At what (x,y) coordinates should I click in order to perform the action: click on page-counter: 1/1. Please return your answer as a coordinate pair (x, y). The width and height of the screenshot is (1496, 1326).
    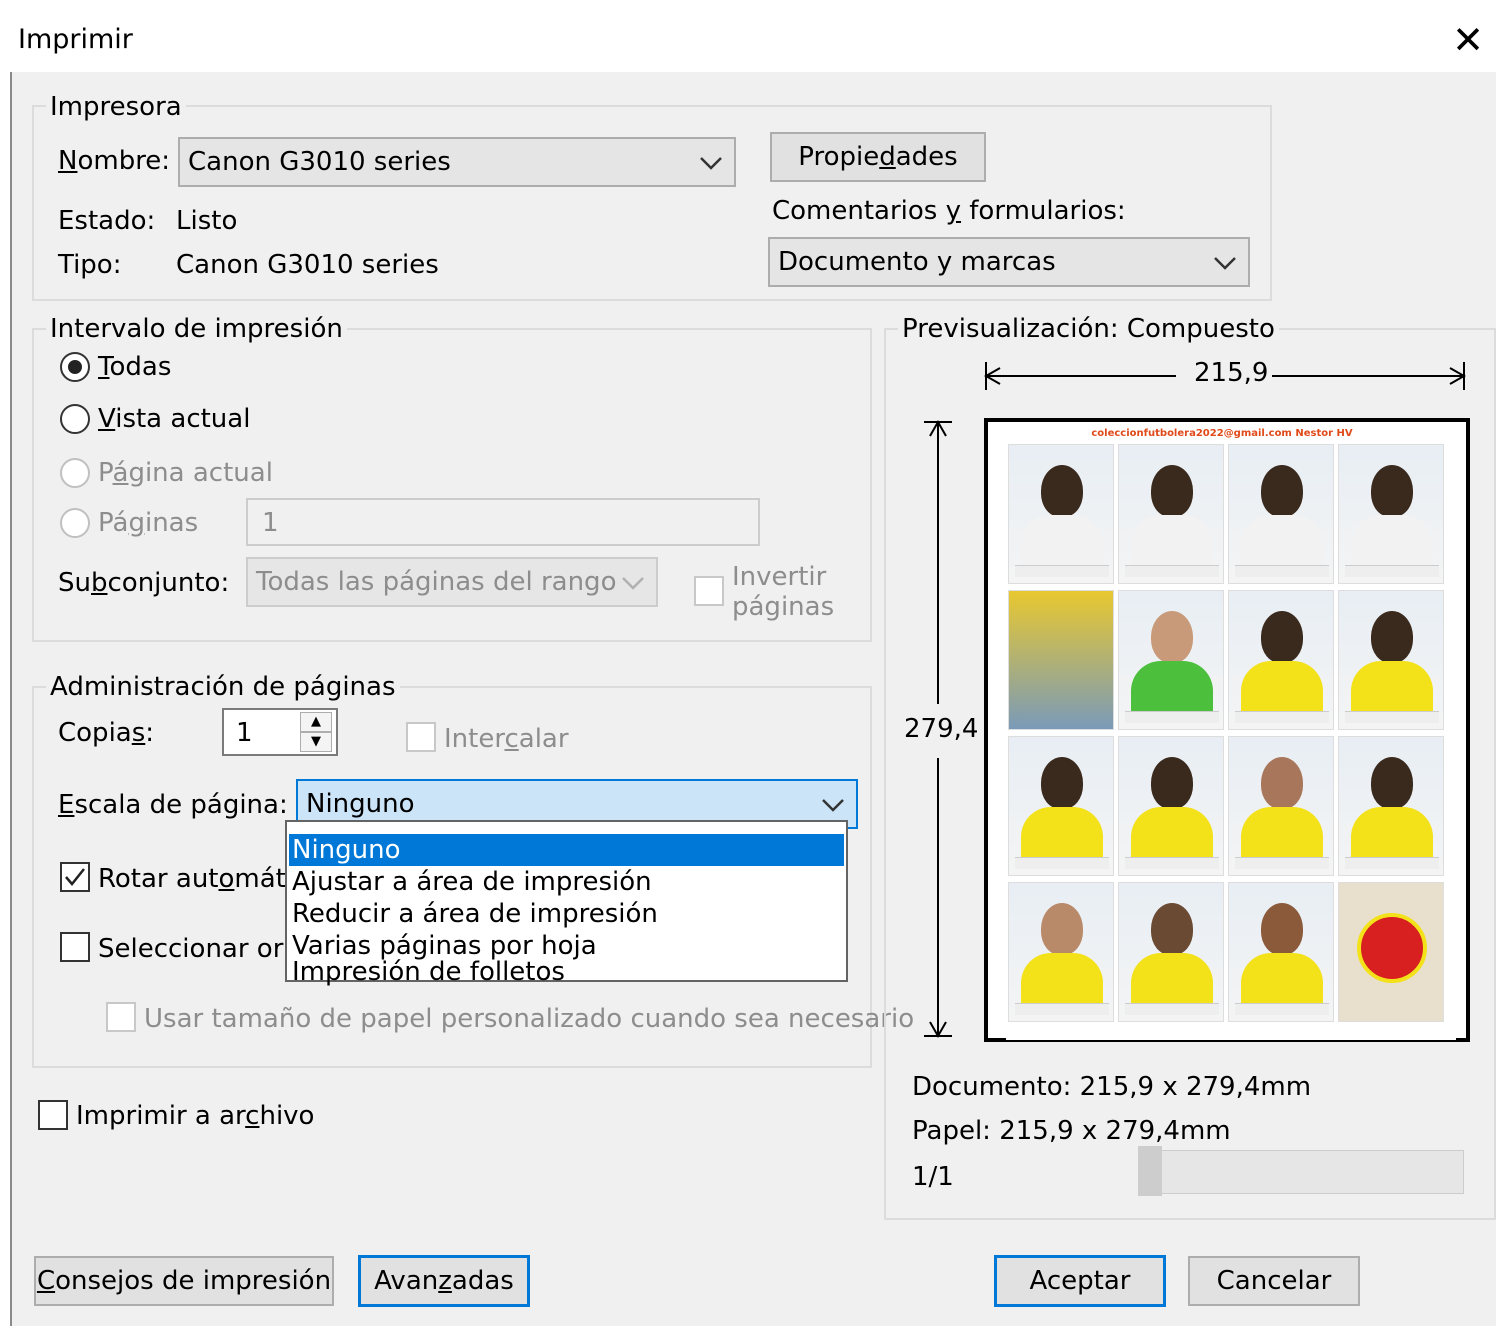
    Looking at the image, I should click on (933, 1177).